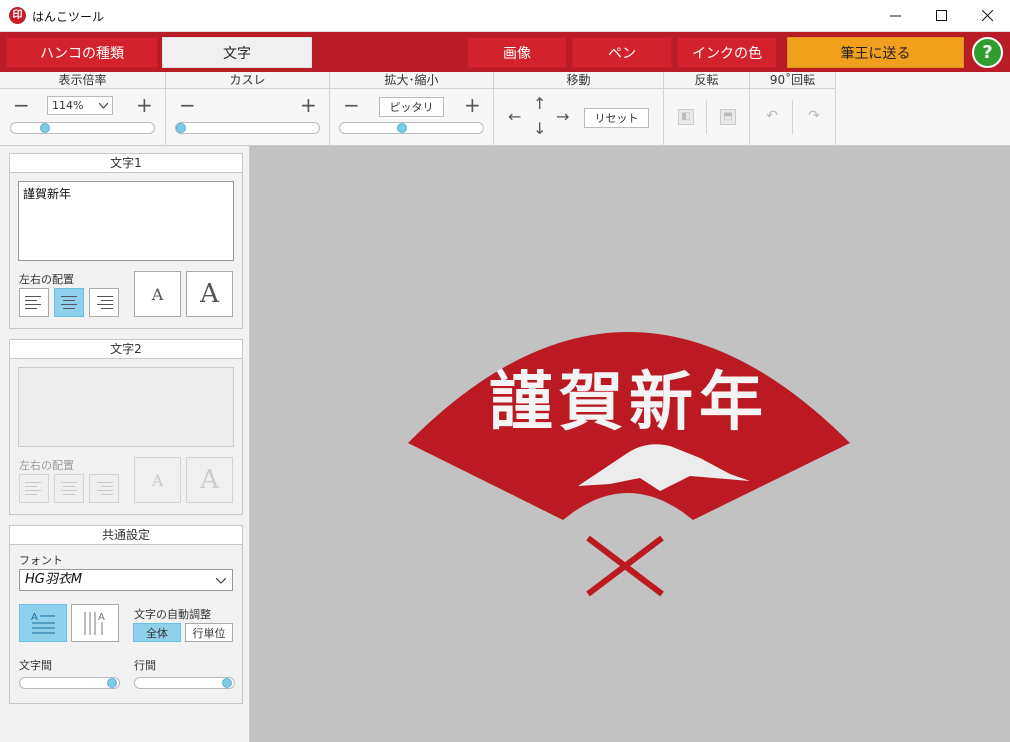 This screenshot has height=742, width=1010. Describe the element at coordinates (539, 129) in the screenshot. I see `move-down-button: ↓` at that location.